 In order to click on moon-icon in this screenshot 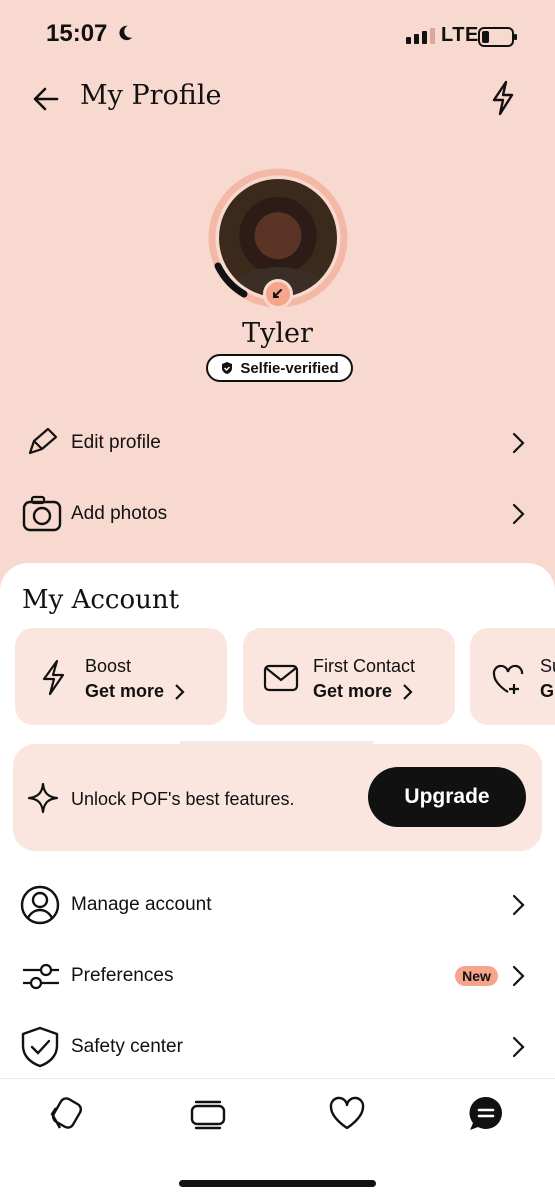, I will do `click(126, 33)`.